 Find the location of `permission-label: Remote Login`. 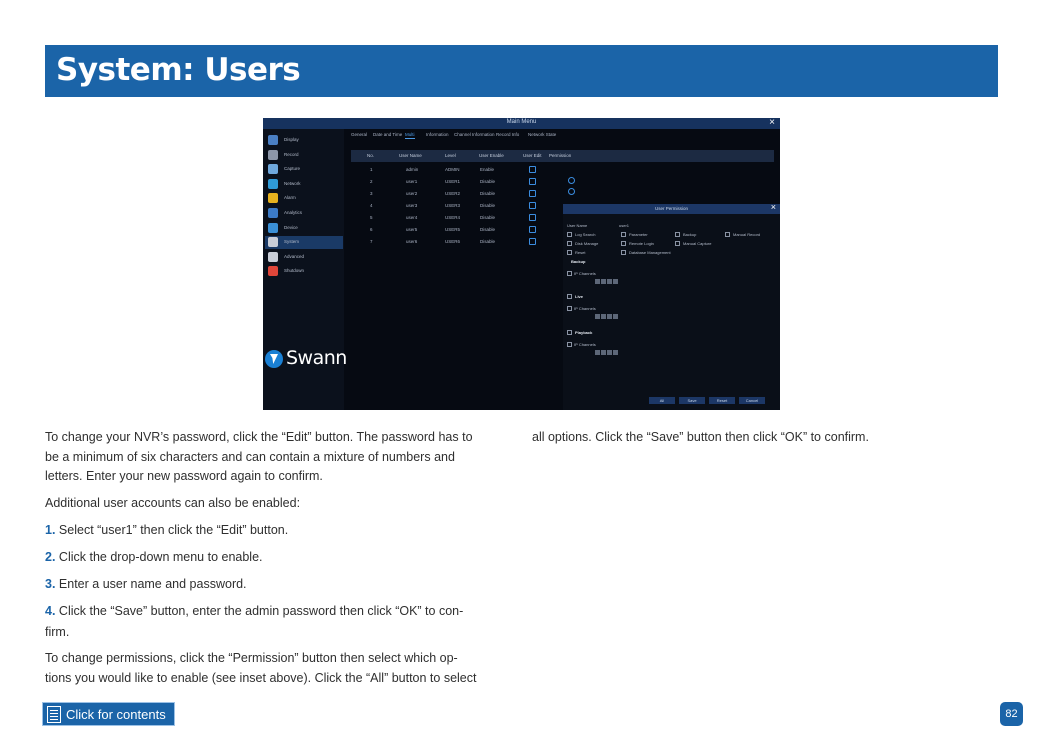

permission-label: Remote Login is located at coordinates (641, 243).